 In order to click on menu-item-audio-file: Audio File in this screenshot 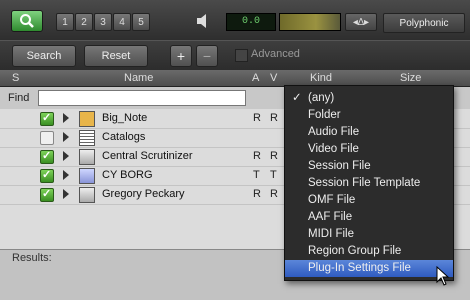, I will do `click(369, 132)`.